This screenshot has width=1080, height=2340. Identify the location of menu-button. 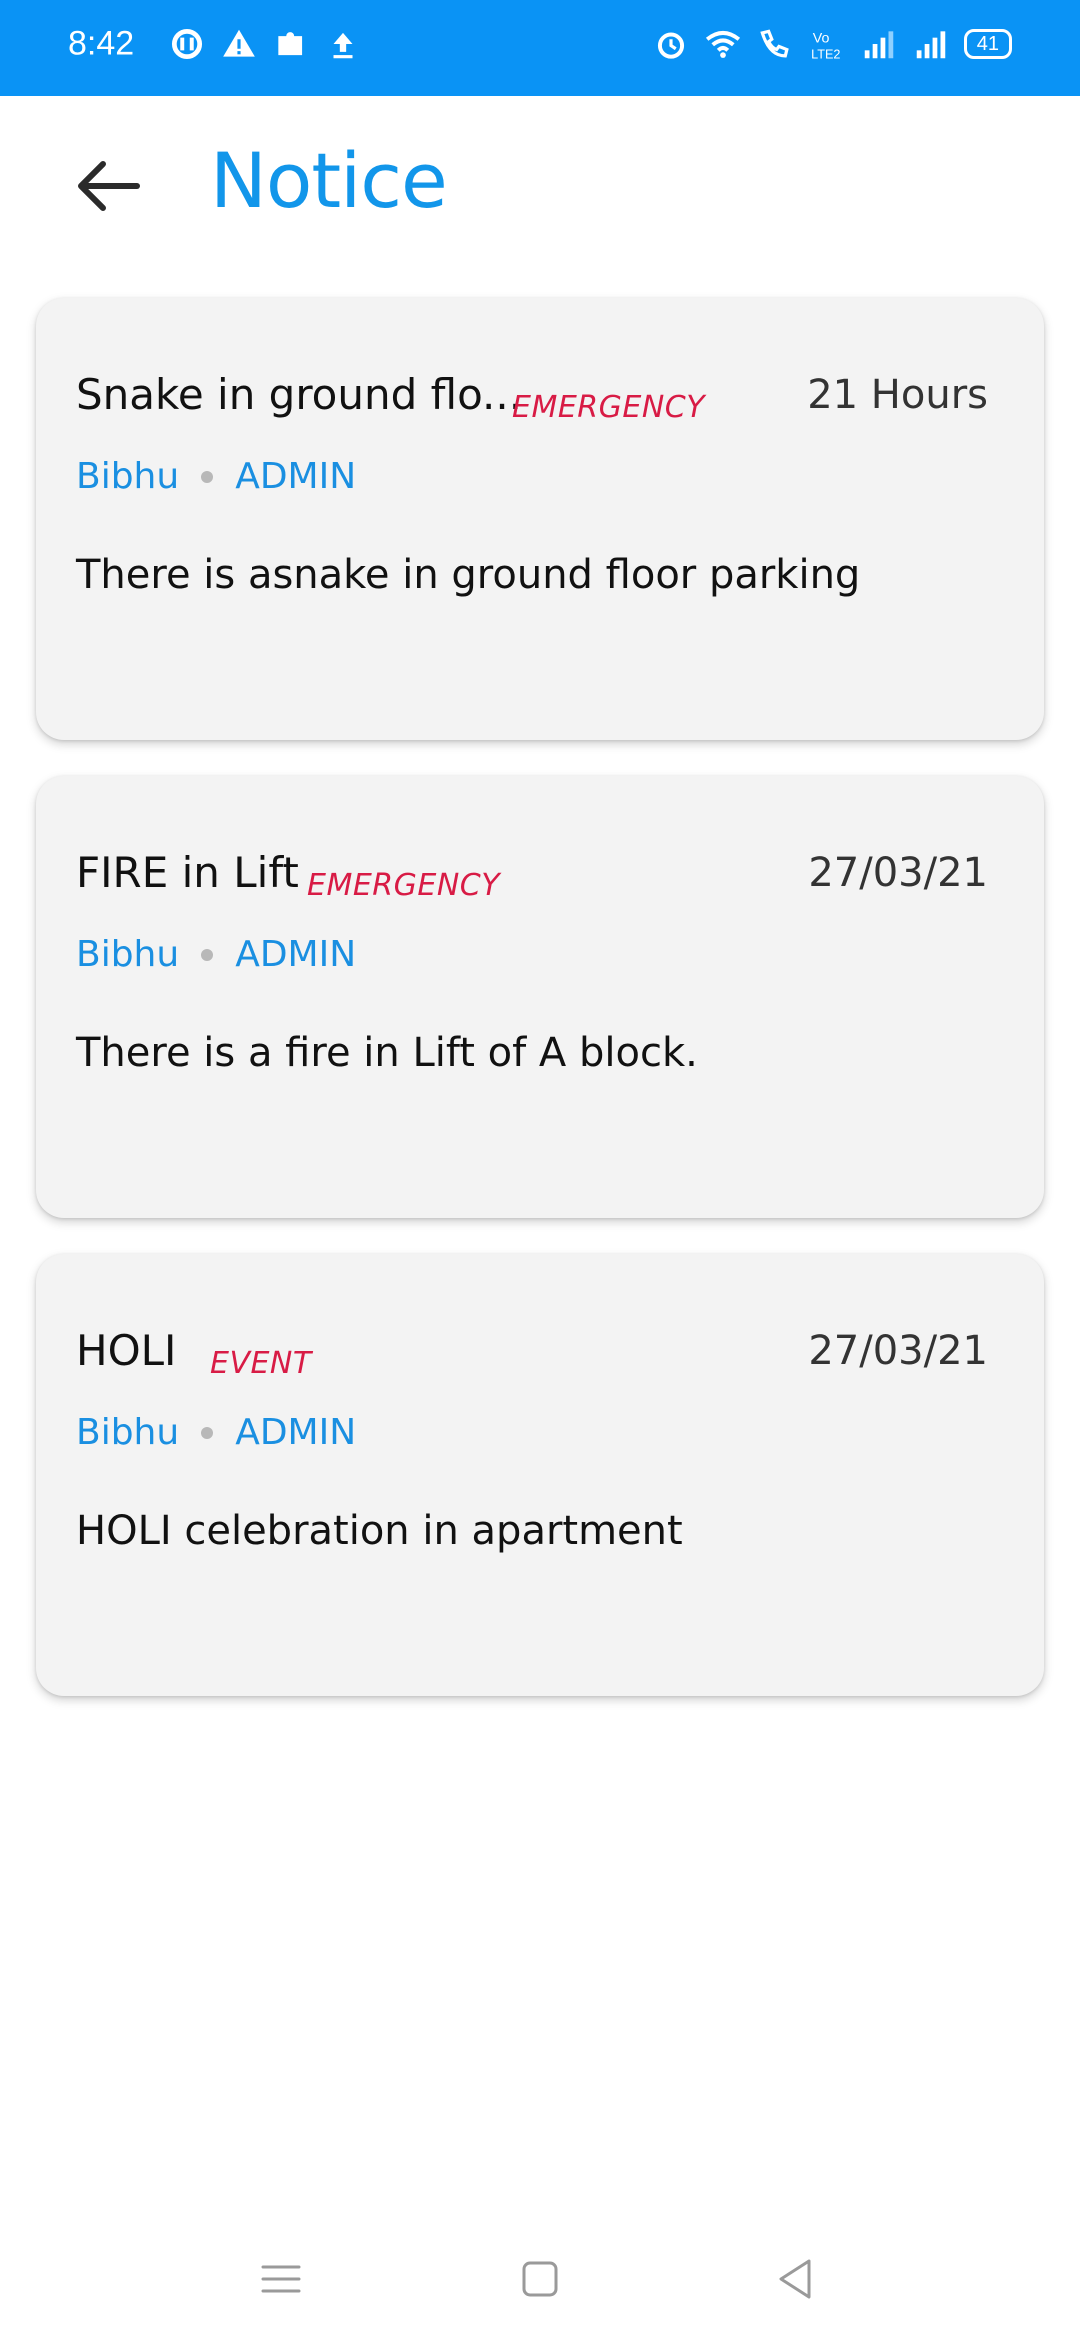
(281, 2279).